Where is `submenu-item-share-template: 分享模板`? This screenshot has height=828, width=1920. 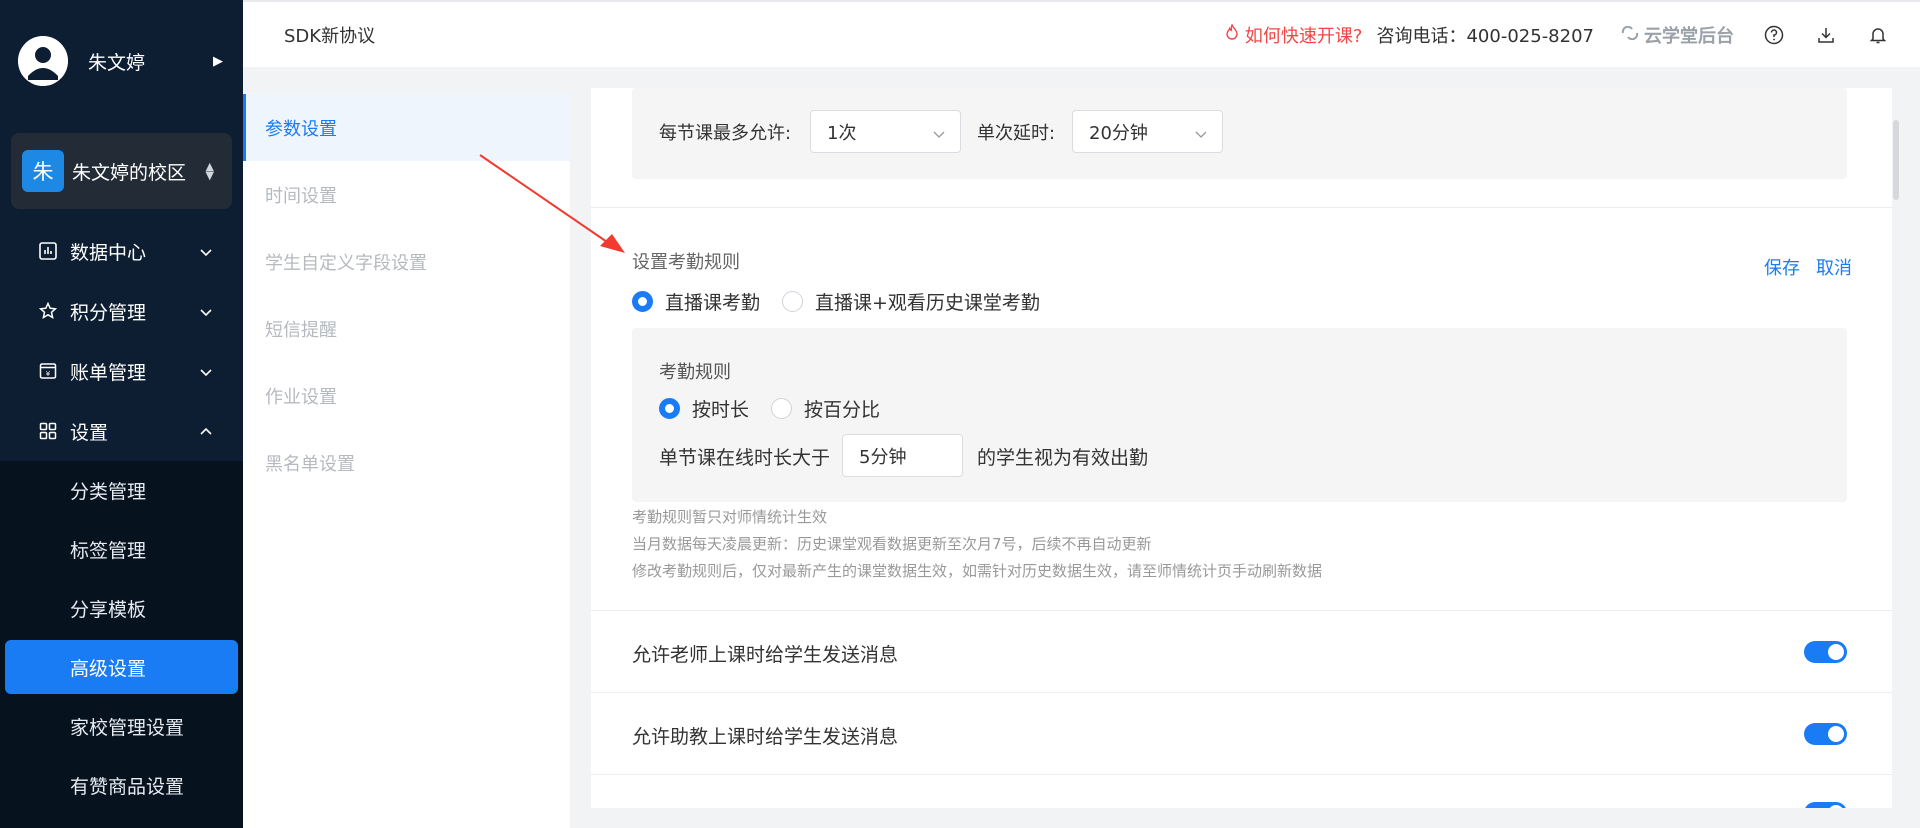
submenu-item-share-template: 分享模板 is located at coordinates (121, 608).